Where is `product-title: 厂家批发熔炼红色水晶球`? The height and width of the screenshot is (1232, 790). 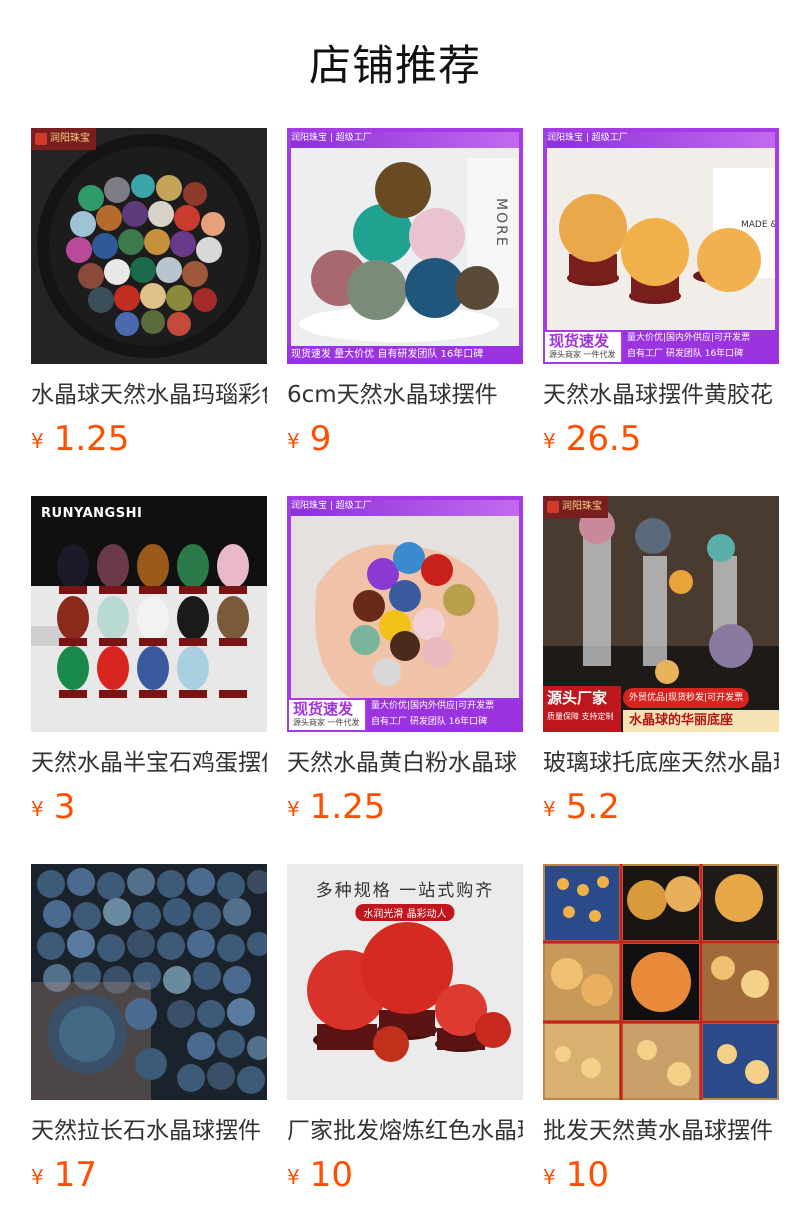
product-title: 厂家批发熔炼红色水晶球 is located at coordinates (405, 1131).